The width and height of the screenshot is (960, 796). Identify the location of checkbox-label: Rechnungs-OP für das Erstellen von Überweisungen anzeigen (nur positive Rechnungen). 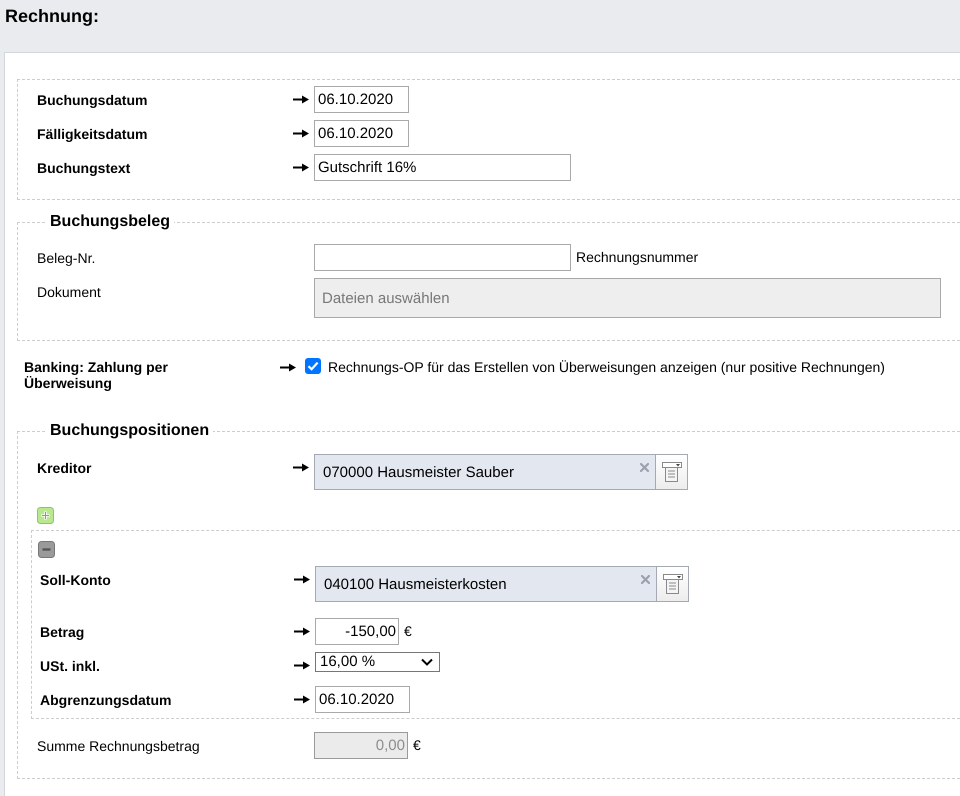
(606, 367).